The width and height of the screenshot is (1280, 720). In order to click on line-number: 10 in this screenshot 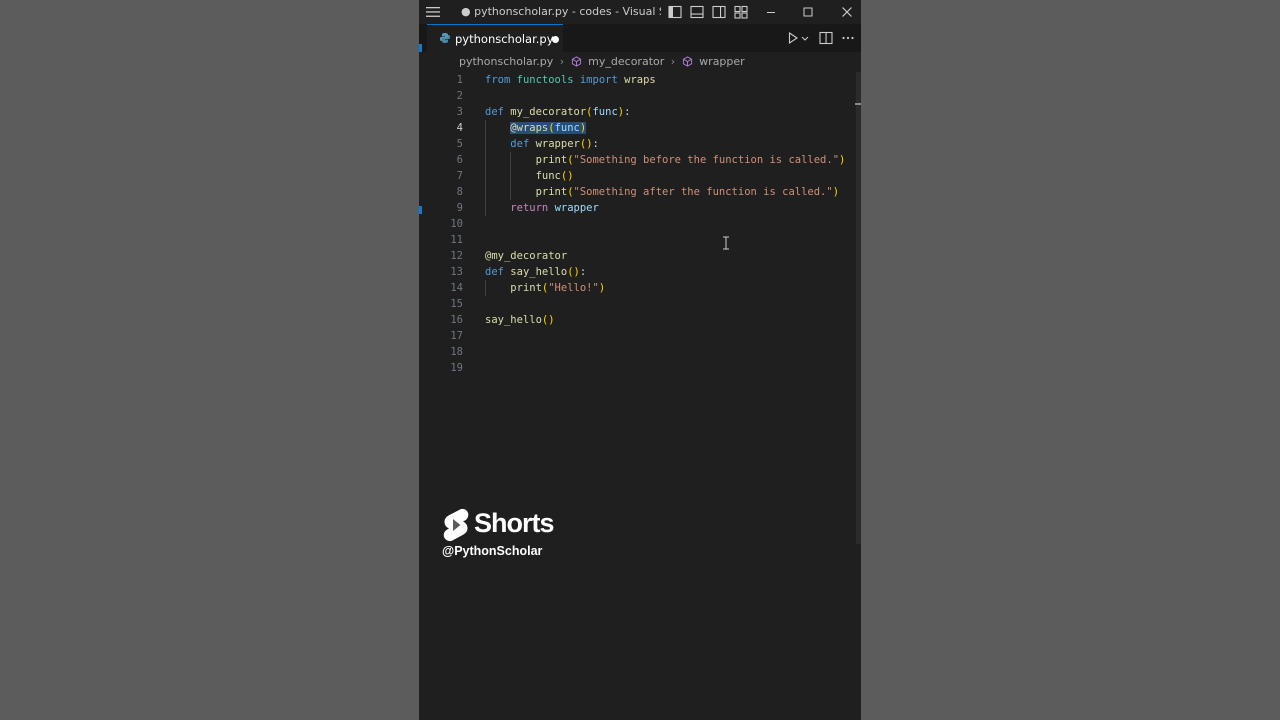, I will do `click(456, 224)`.